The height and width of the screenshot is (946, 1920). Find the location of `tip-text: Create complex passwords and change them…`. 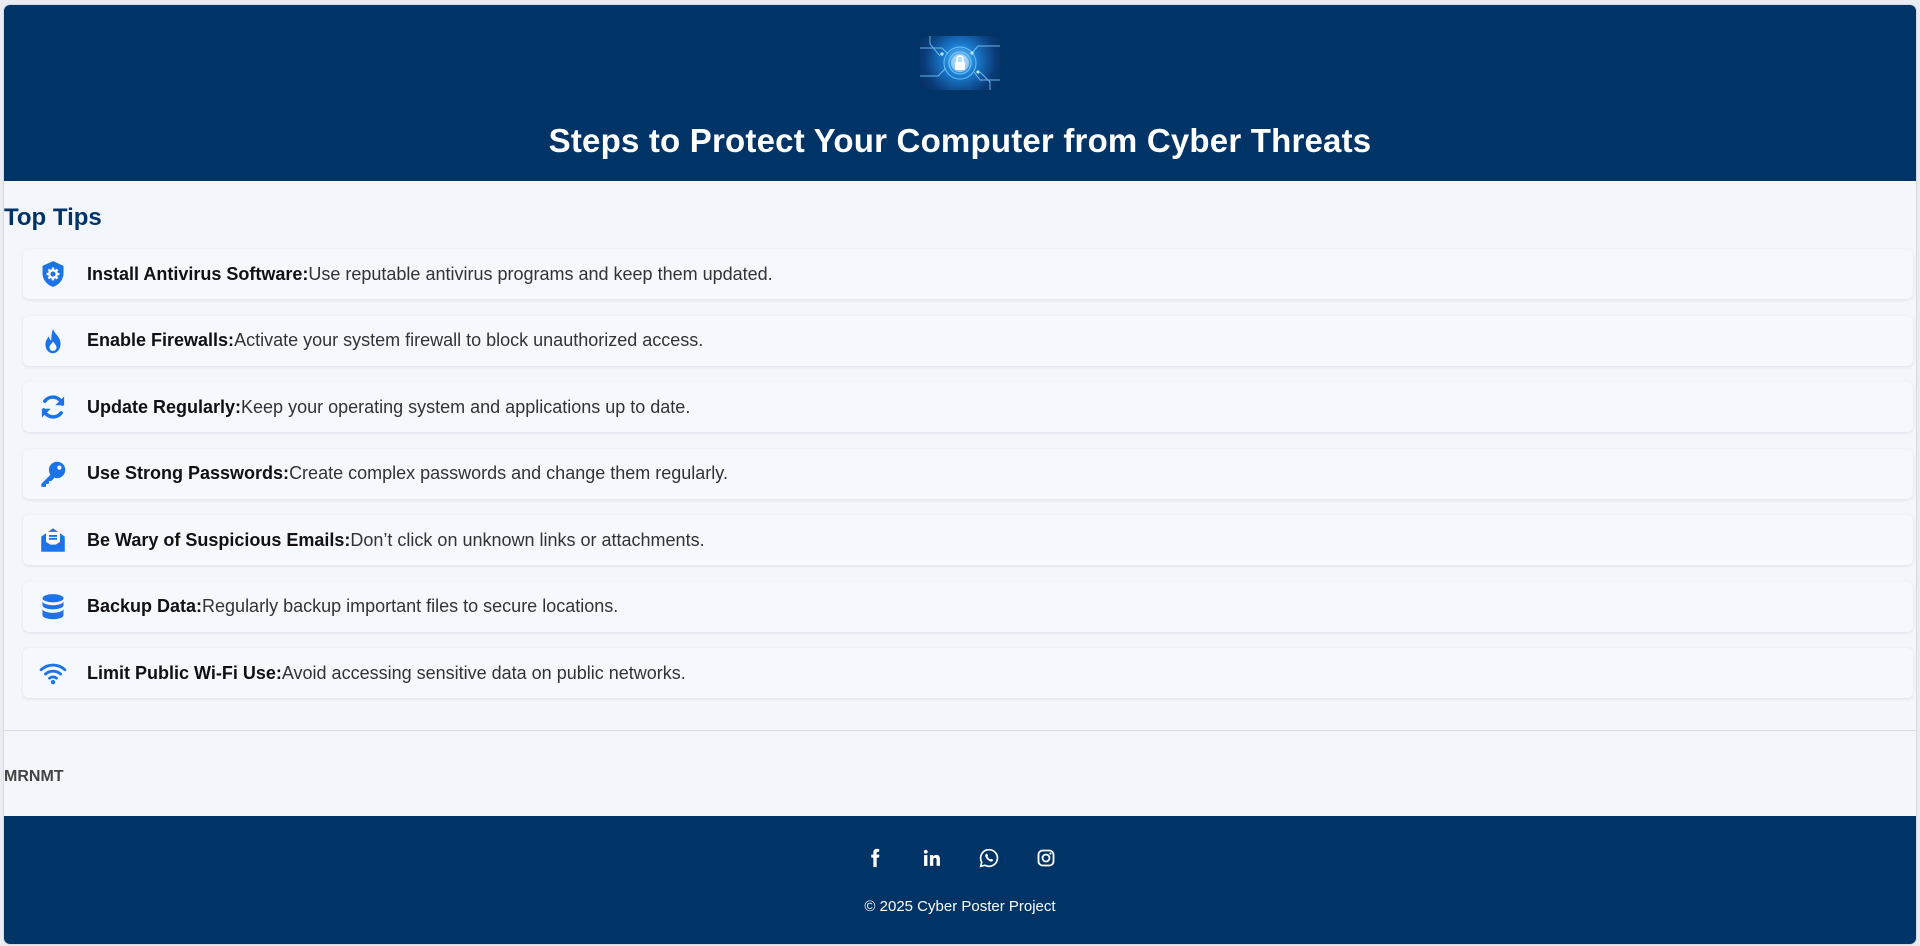

tip-text: Create complex passwords and change them… is located at coordinates (508, 473).